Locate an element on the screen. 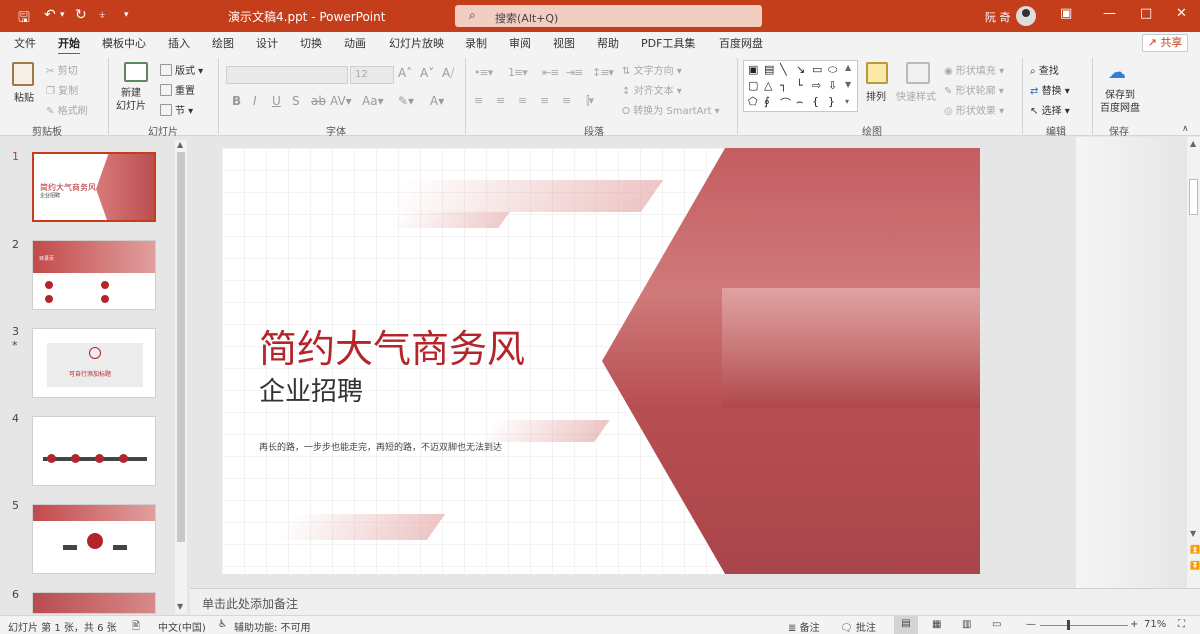 This screenshot has width=1200, height=634. notes-pane: 单击此处添加备注 is located at coordinates (695, 601).